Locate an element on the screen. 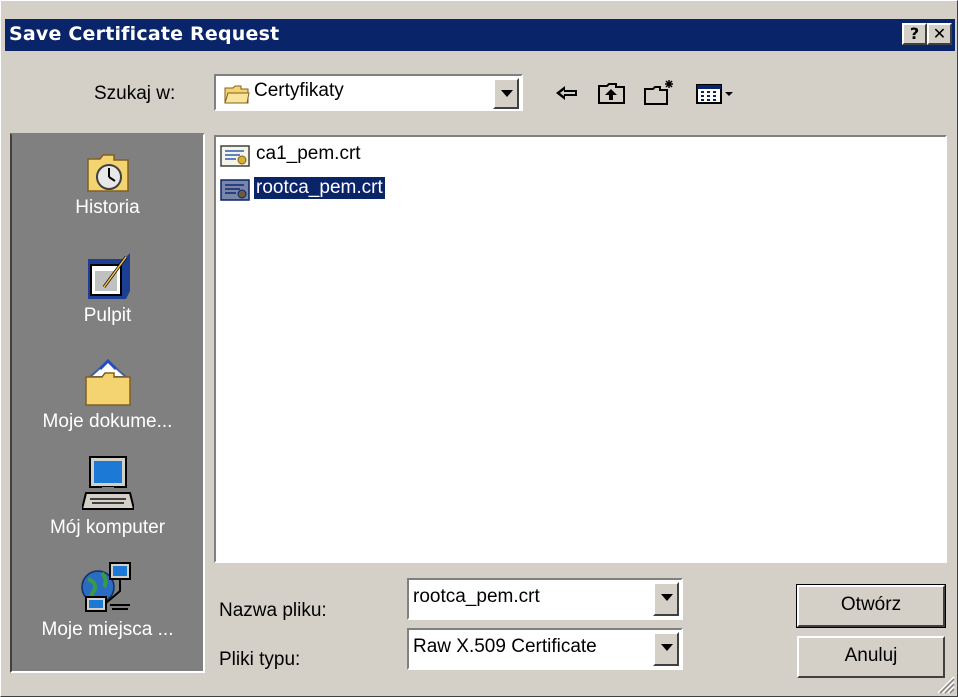 This screenshot has height=697, width=958. filename-value: rootca_pem.crt is located at coordinates (476, 597).